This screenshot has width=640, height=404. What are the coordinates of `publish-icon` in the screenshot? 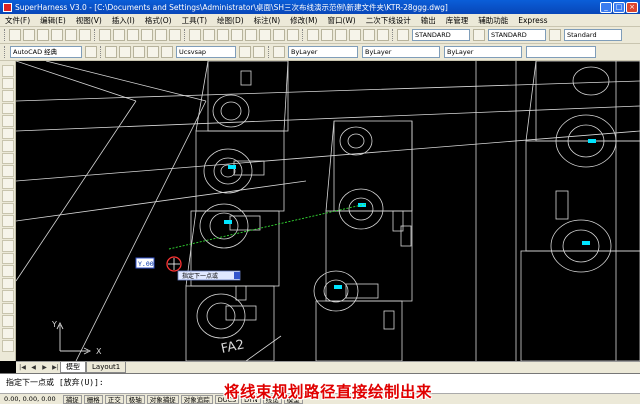 It's located at (85, 35).